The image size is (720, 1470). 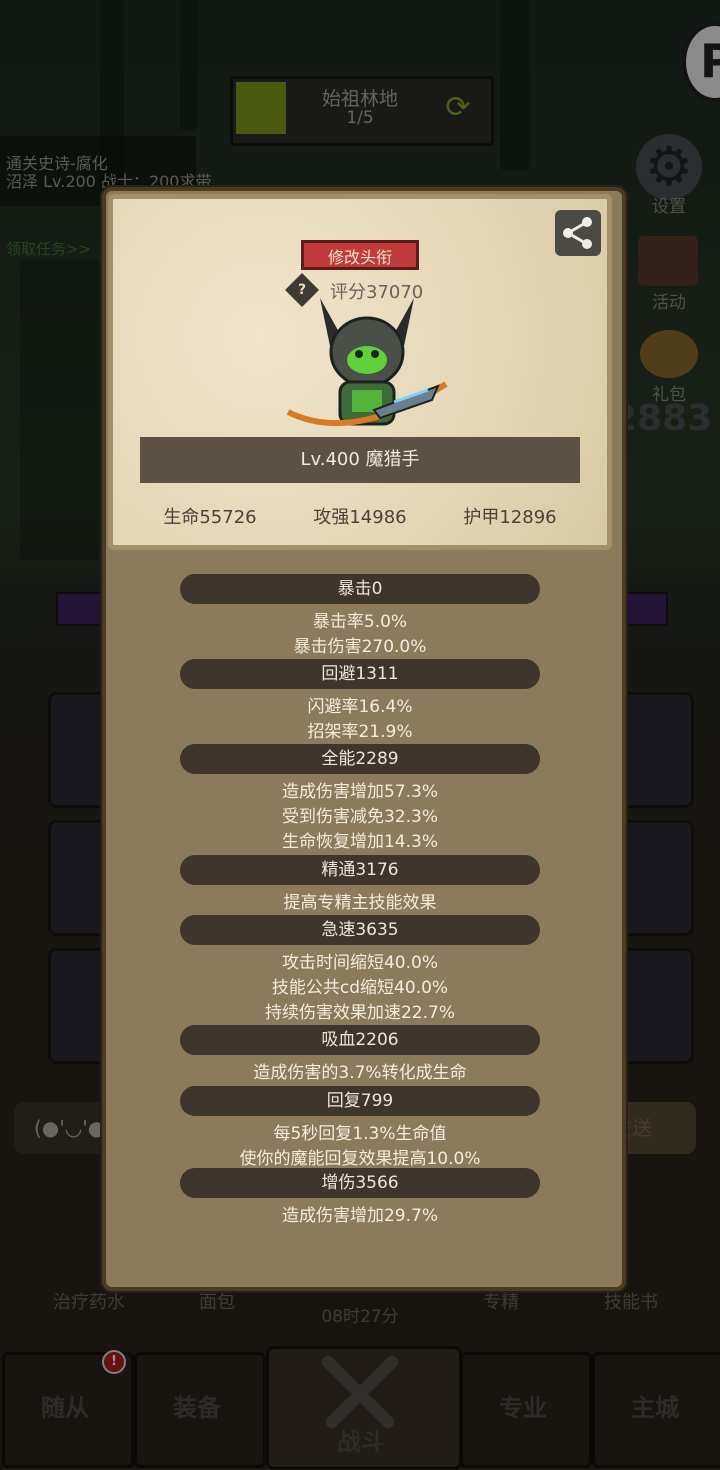 What do you see at coordinates (360, 647) in the screenshot?
I see `stat-line: 暴击伤害270.0%` at bounding box center [360, 647].